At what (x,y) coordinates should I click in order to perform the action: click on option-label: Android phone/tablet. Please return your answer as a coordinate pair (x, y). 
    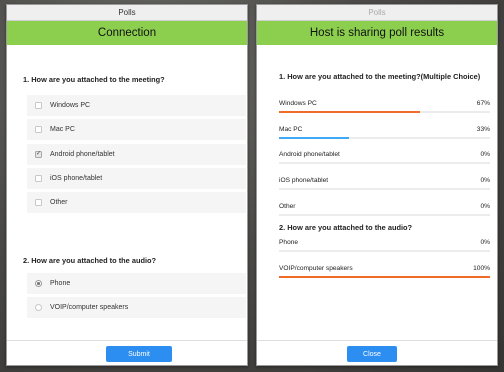
    Looking at the image, I should click on (82, 154).